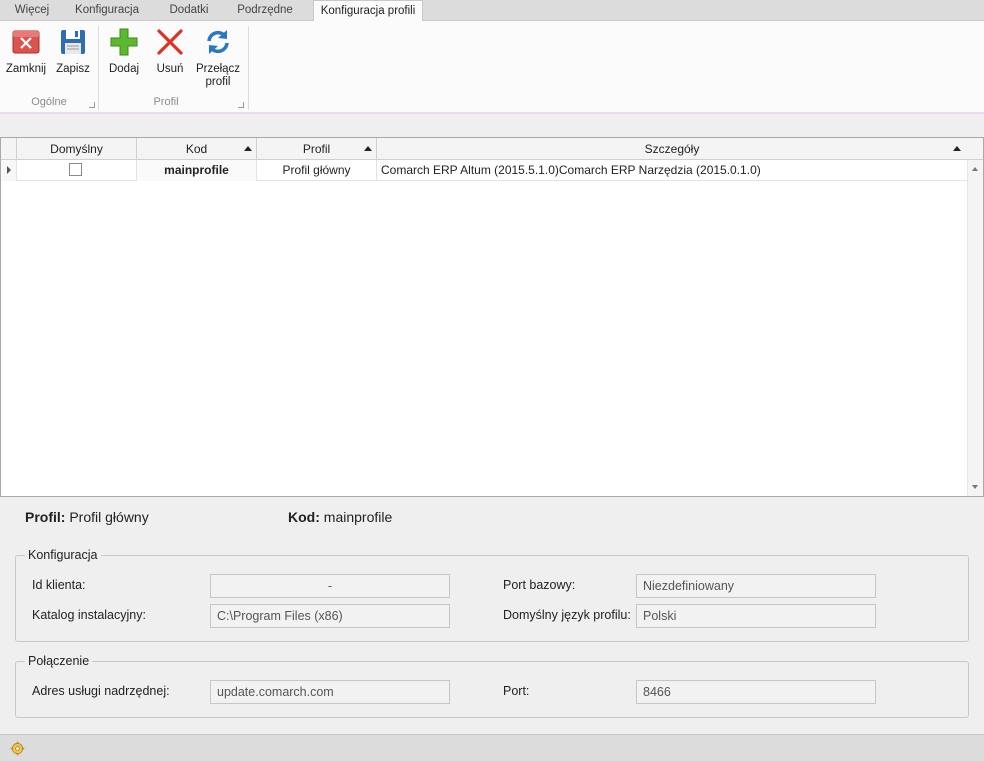  What do you see at coordinates (218, 69) in the screenshot?
I see `przelacz-label: Przełącz` at bounding box center [218, 69].